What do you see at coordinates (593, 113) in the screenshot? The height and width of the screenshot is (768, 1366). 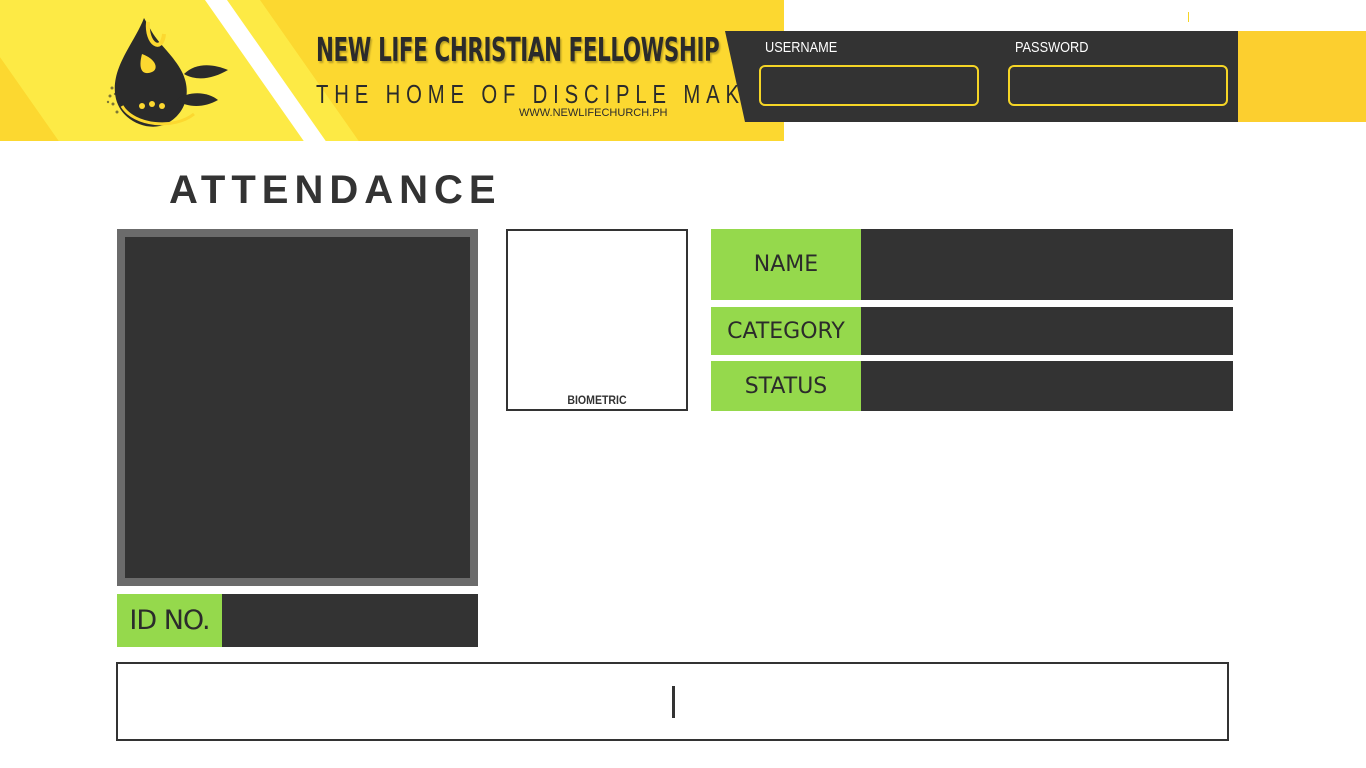 I see `website-url: WWW.NEWLIFECHURCH.PH` at bounding box center [593, 113].